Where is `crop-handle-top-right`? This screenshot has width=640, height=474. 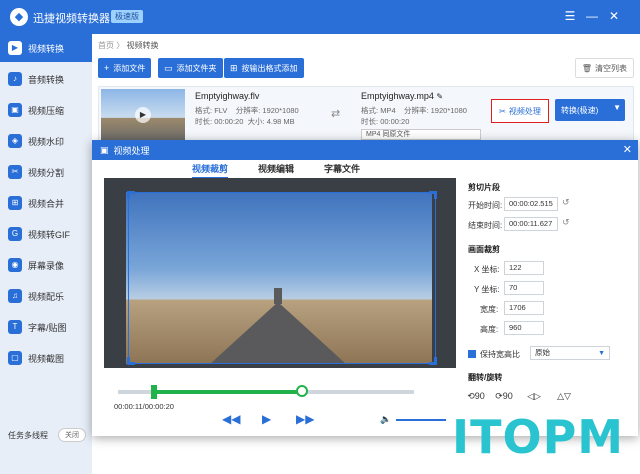 crop-handle-top-right is located at coordinates (433, 195).